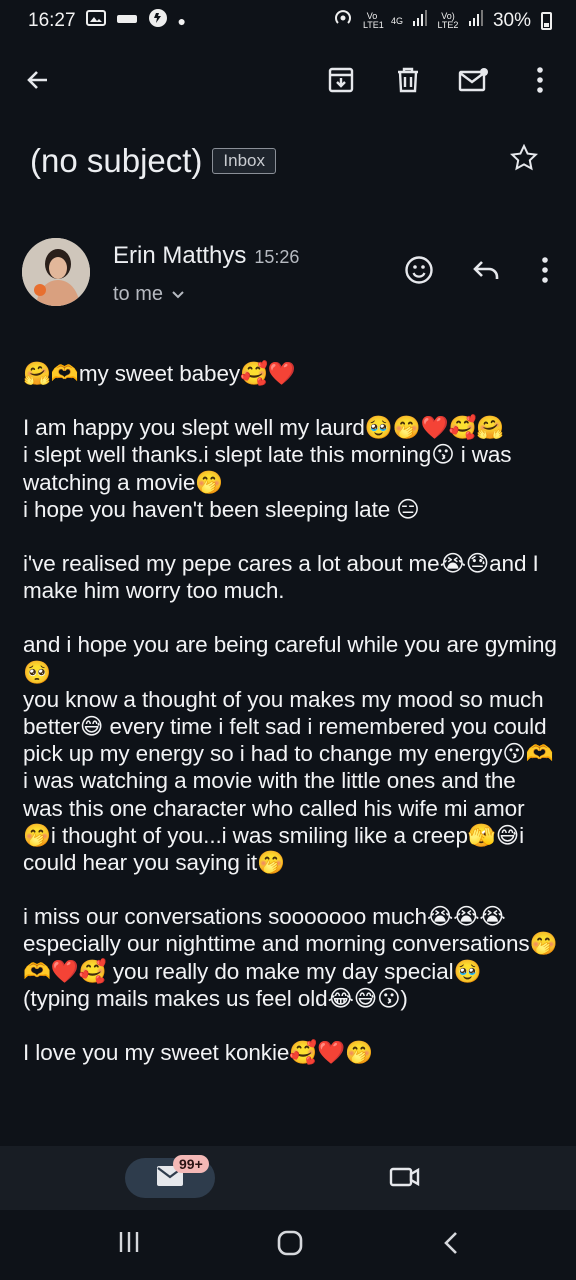 The width and height of the screenshot is (576, 1280). What do you see at coordinates (546, 21) in the screenshot?
I see `battery-icon` at bounding box center [546, 21].